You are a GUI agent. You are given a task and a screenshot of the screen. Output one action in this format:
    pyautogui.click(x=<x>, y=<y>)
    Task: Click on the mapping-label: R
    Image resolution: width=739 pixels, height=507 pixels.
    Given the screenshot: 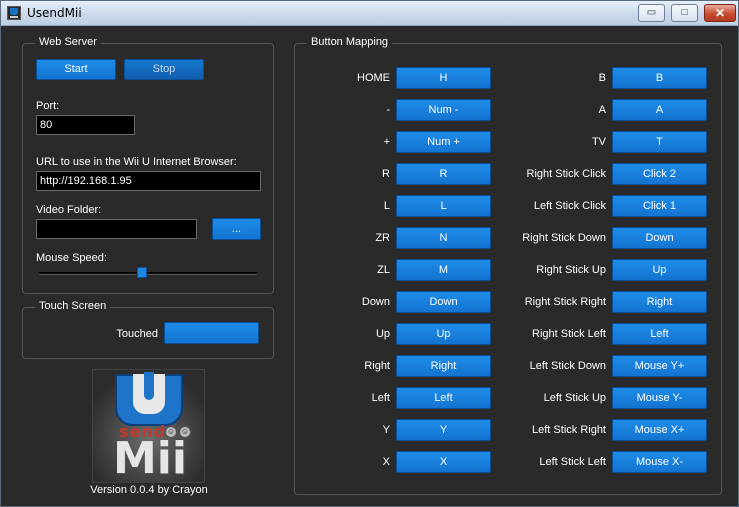 What is the action you would take?
    pyautogui.click(x=386, y=174)
    